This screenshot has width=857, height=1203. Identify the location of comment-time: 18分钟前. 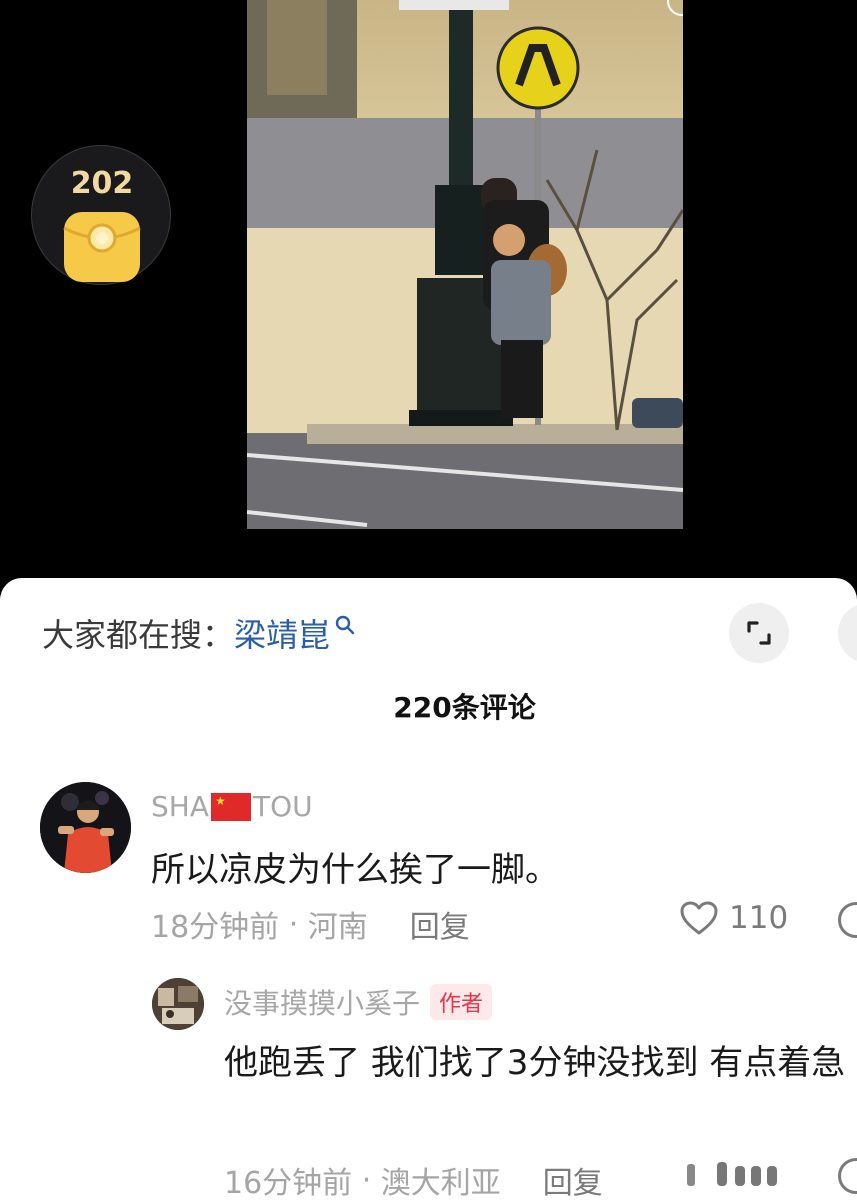
(215, 927).